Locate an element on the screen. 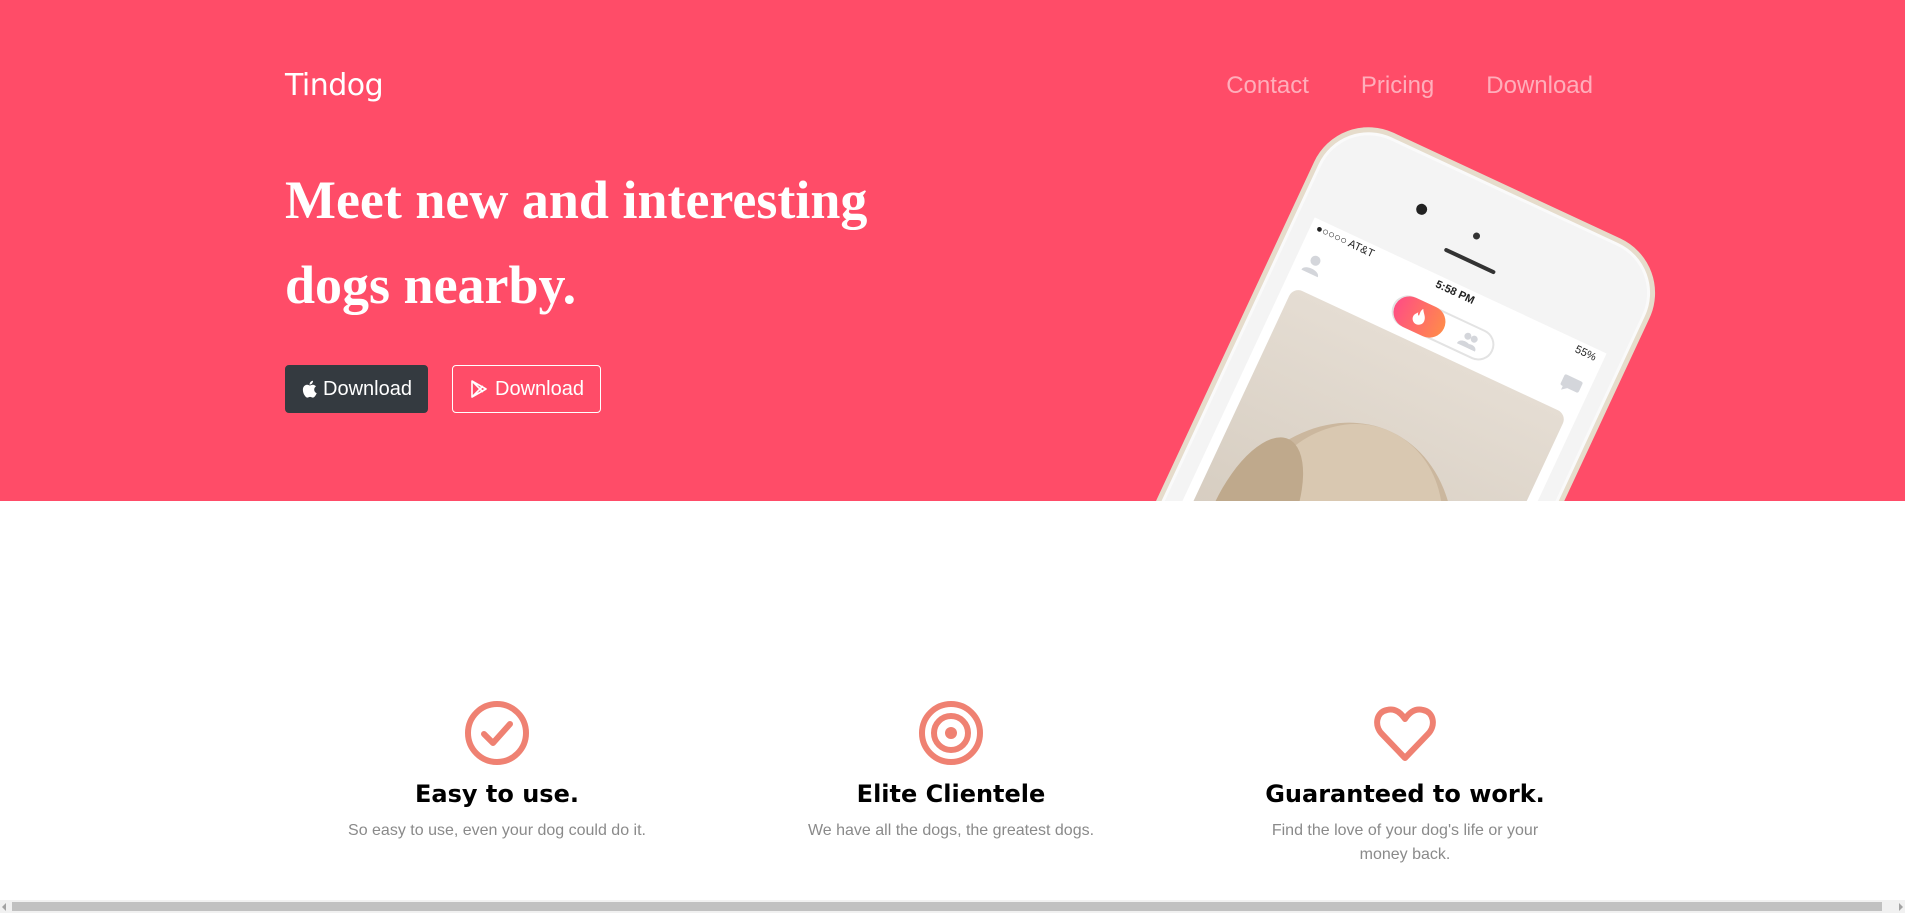 The image size is (1905, 913). scroll-right-arrow is located at coordinates (1901, 907).